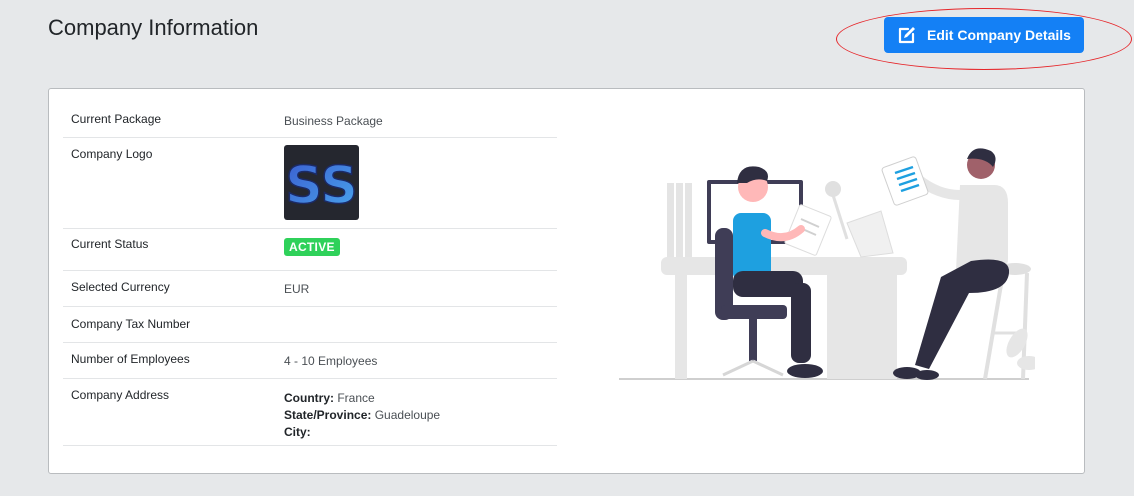  I want to click on state-value: Guadeloupe, so click(407, 415).